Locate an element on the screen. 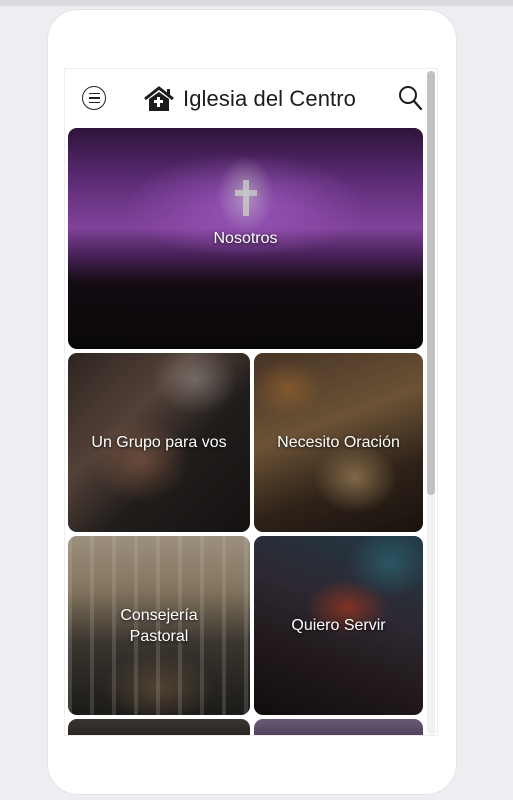 The height and width of the screenshot is (800, 513). church-logo-icon is located at coordinates (159, 98).